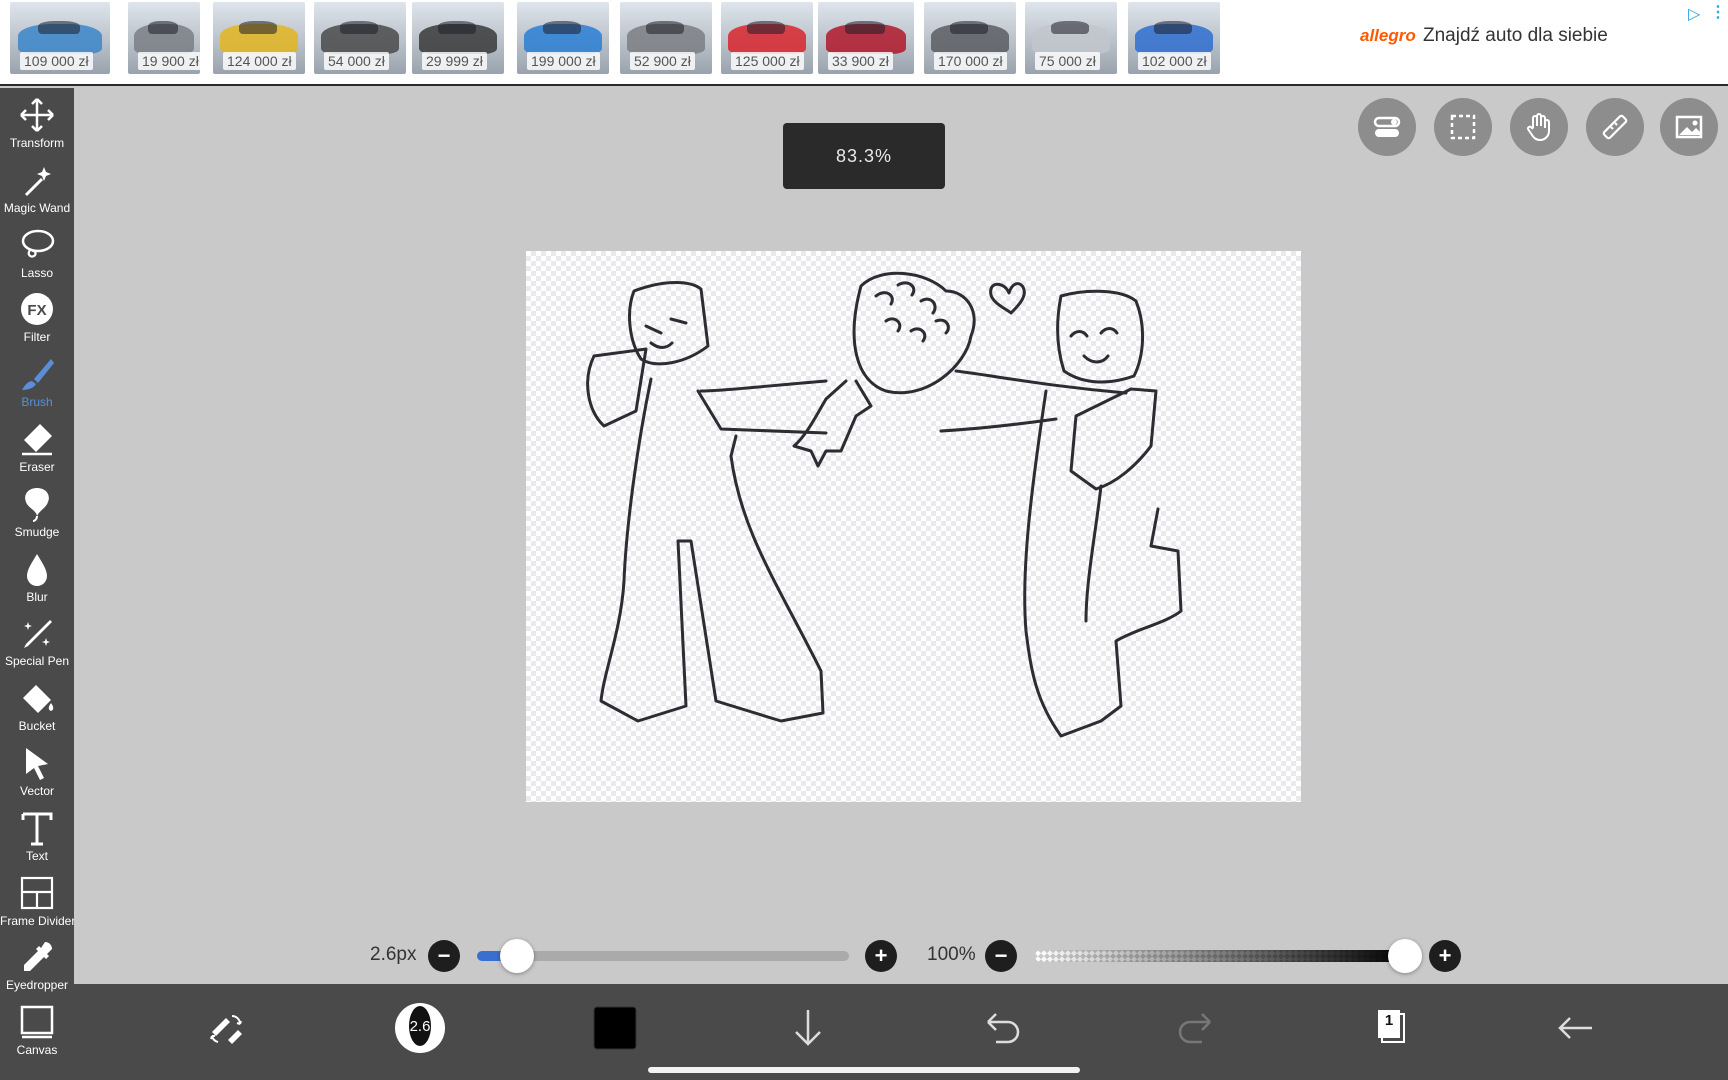  Describe the element at coordinates (454, 61) in the screenshot. I see `car-price: 29 999 zł` at that location.